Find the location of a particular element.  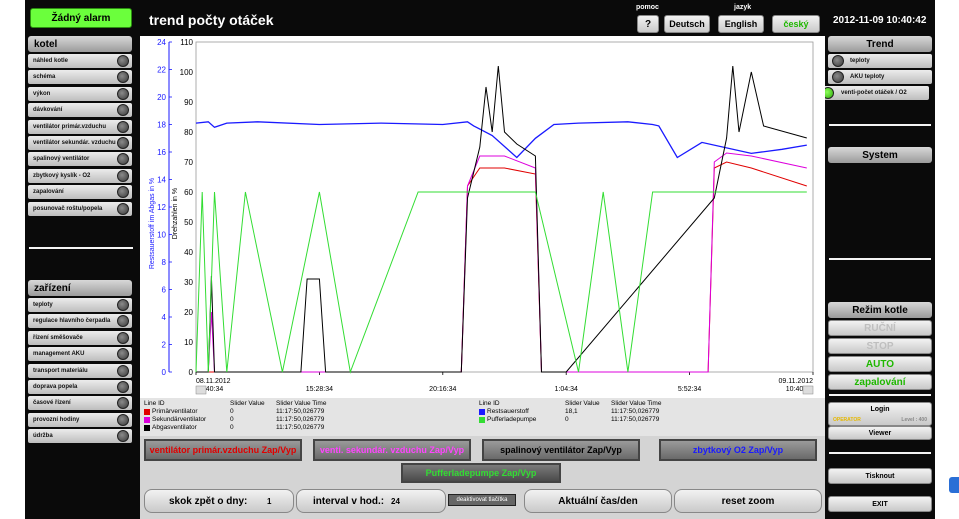

kotel-nav-item-label: výkon is located at coordinates (42, 93).